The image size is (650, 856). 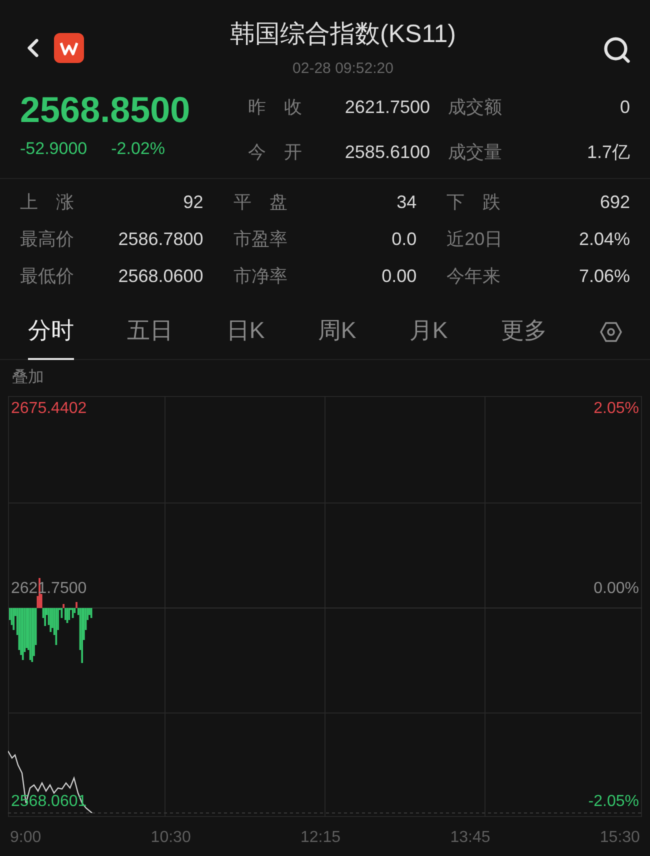 I want to click on chart-tab: 周K, so click(x=337, y=332).